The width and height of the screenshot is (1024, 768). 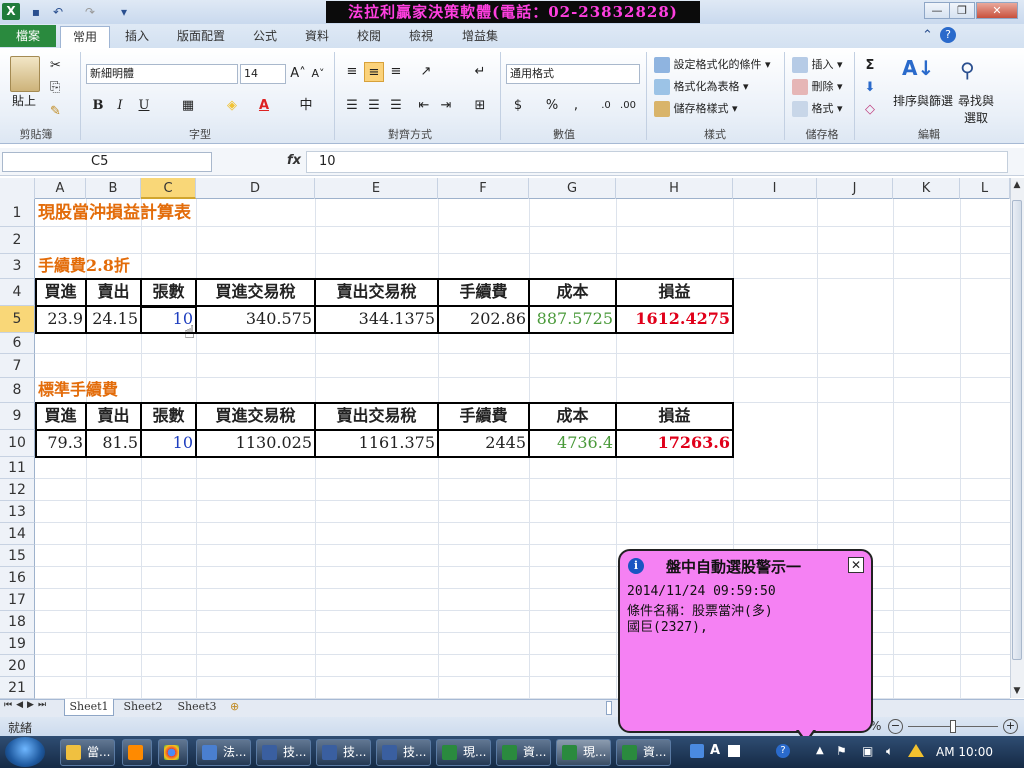 What do you see at coordinates (17, 188) in the screenshot?
I see `select-all-corner` at bounding box center [17, 188].